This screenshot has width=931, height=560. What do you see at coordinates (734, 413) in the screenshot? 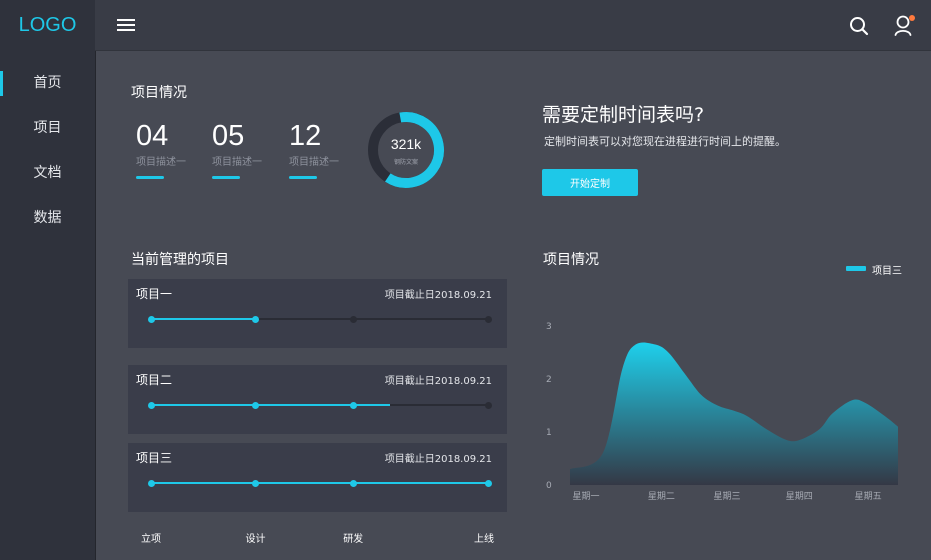
I see `area-series-project3` at bounding box center [734, 413].